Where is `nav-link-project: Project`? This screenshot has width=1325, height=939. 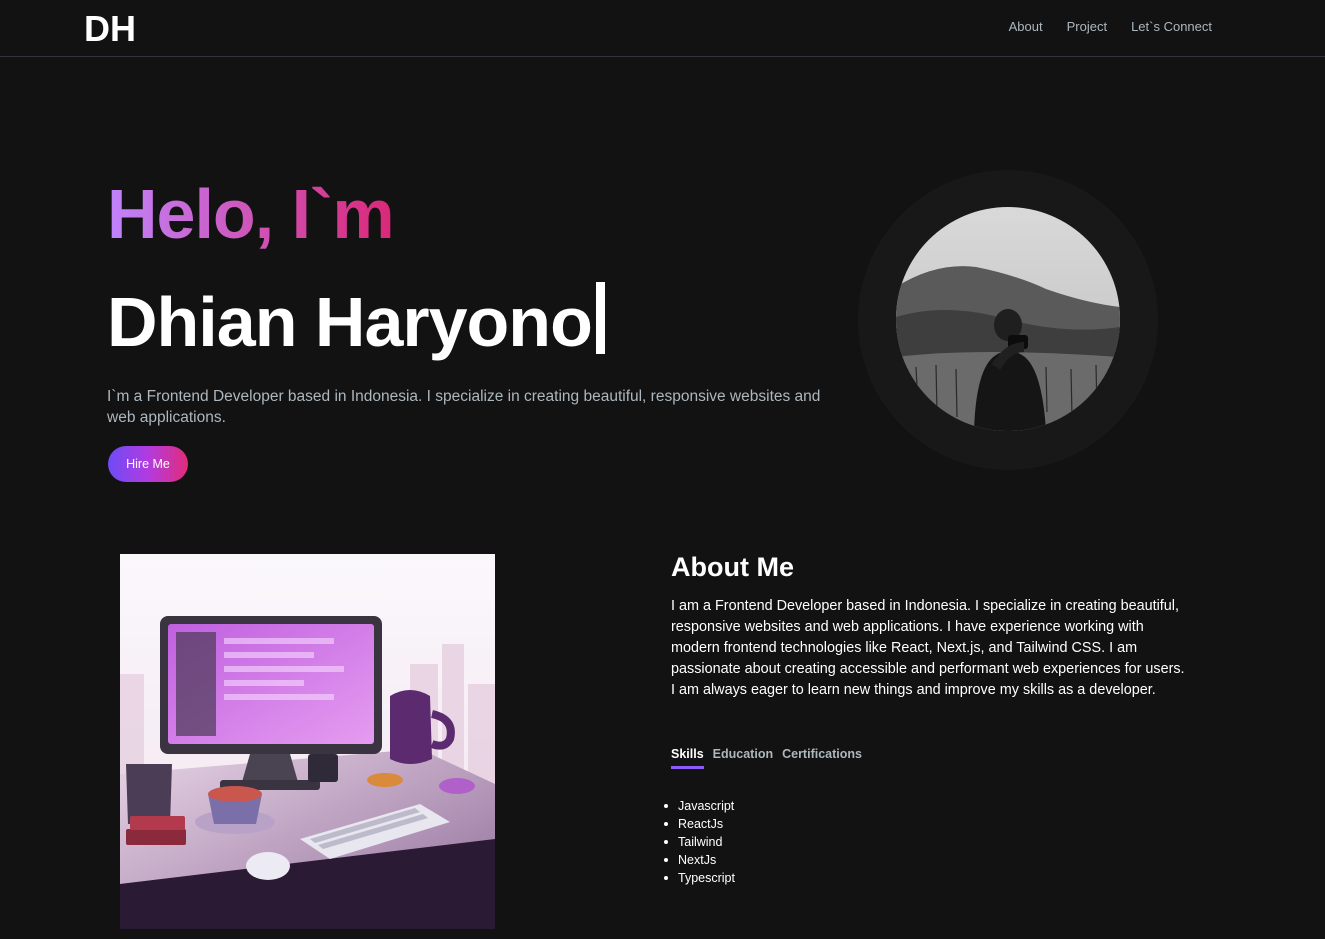 nav-link-project: Project is located at coordinates (1087, 26).